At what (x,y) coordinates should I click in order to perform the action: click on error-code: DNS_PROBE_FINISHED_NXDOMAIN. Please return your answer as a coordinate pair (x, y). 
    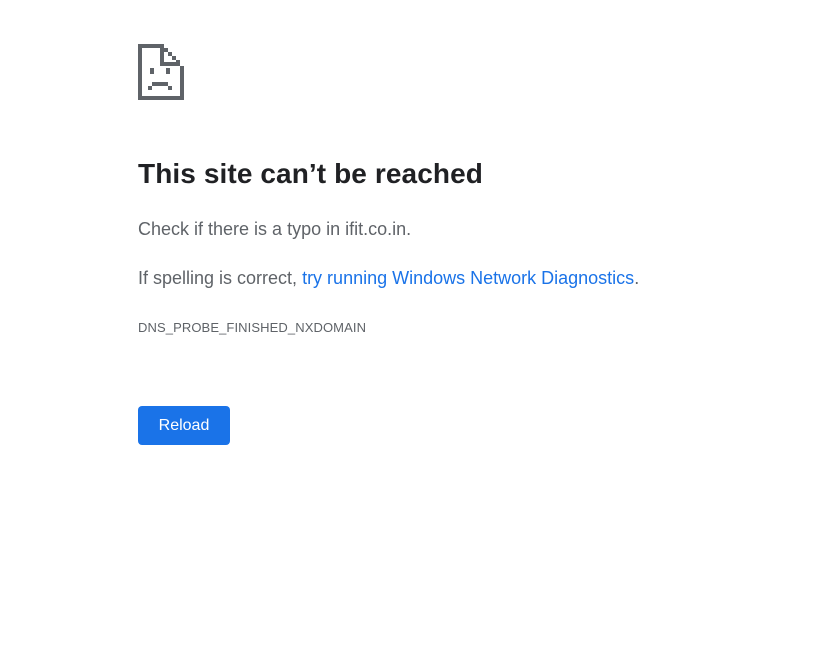
    Looking at the image, I should click on (252, 327).